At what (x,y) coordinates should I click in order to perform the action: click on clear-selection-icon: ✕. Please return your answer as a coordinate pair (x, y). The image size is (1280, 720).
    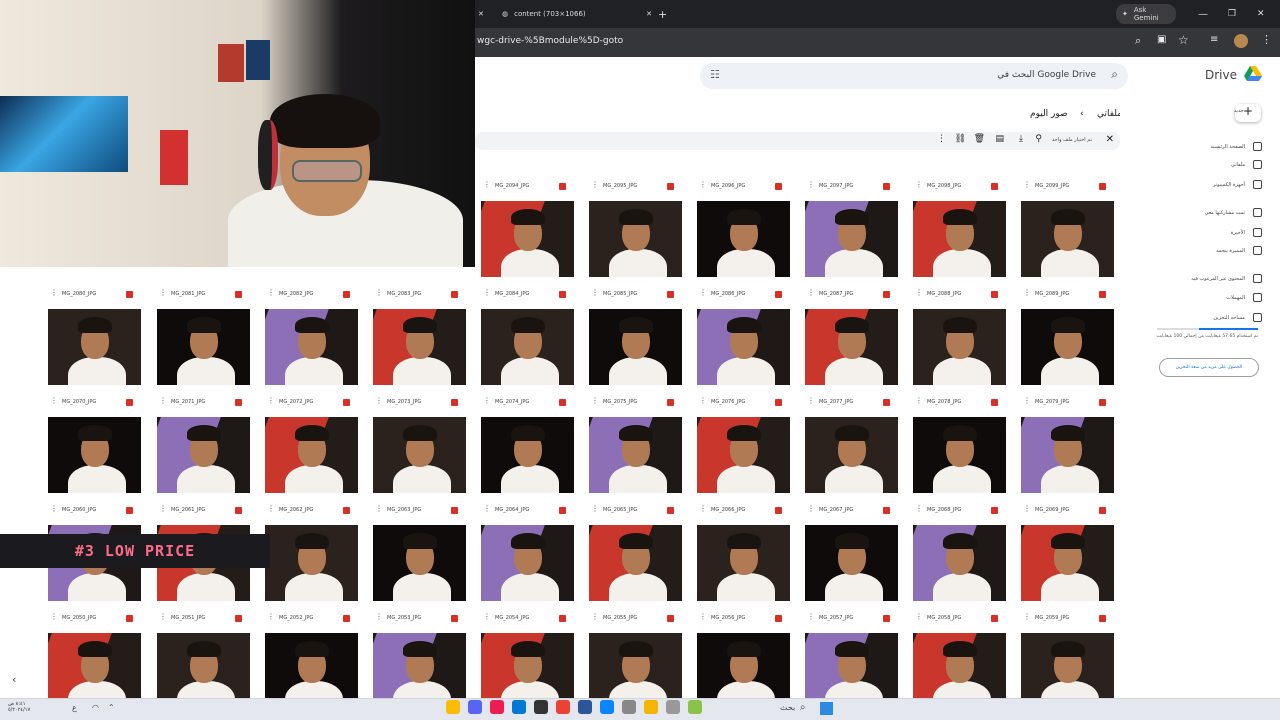
    Looking at the image, I should click on (1110, 139).